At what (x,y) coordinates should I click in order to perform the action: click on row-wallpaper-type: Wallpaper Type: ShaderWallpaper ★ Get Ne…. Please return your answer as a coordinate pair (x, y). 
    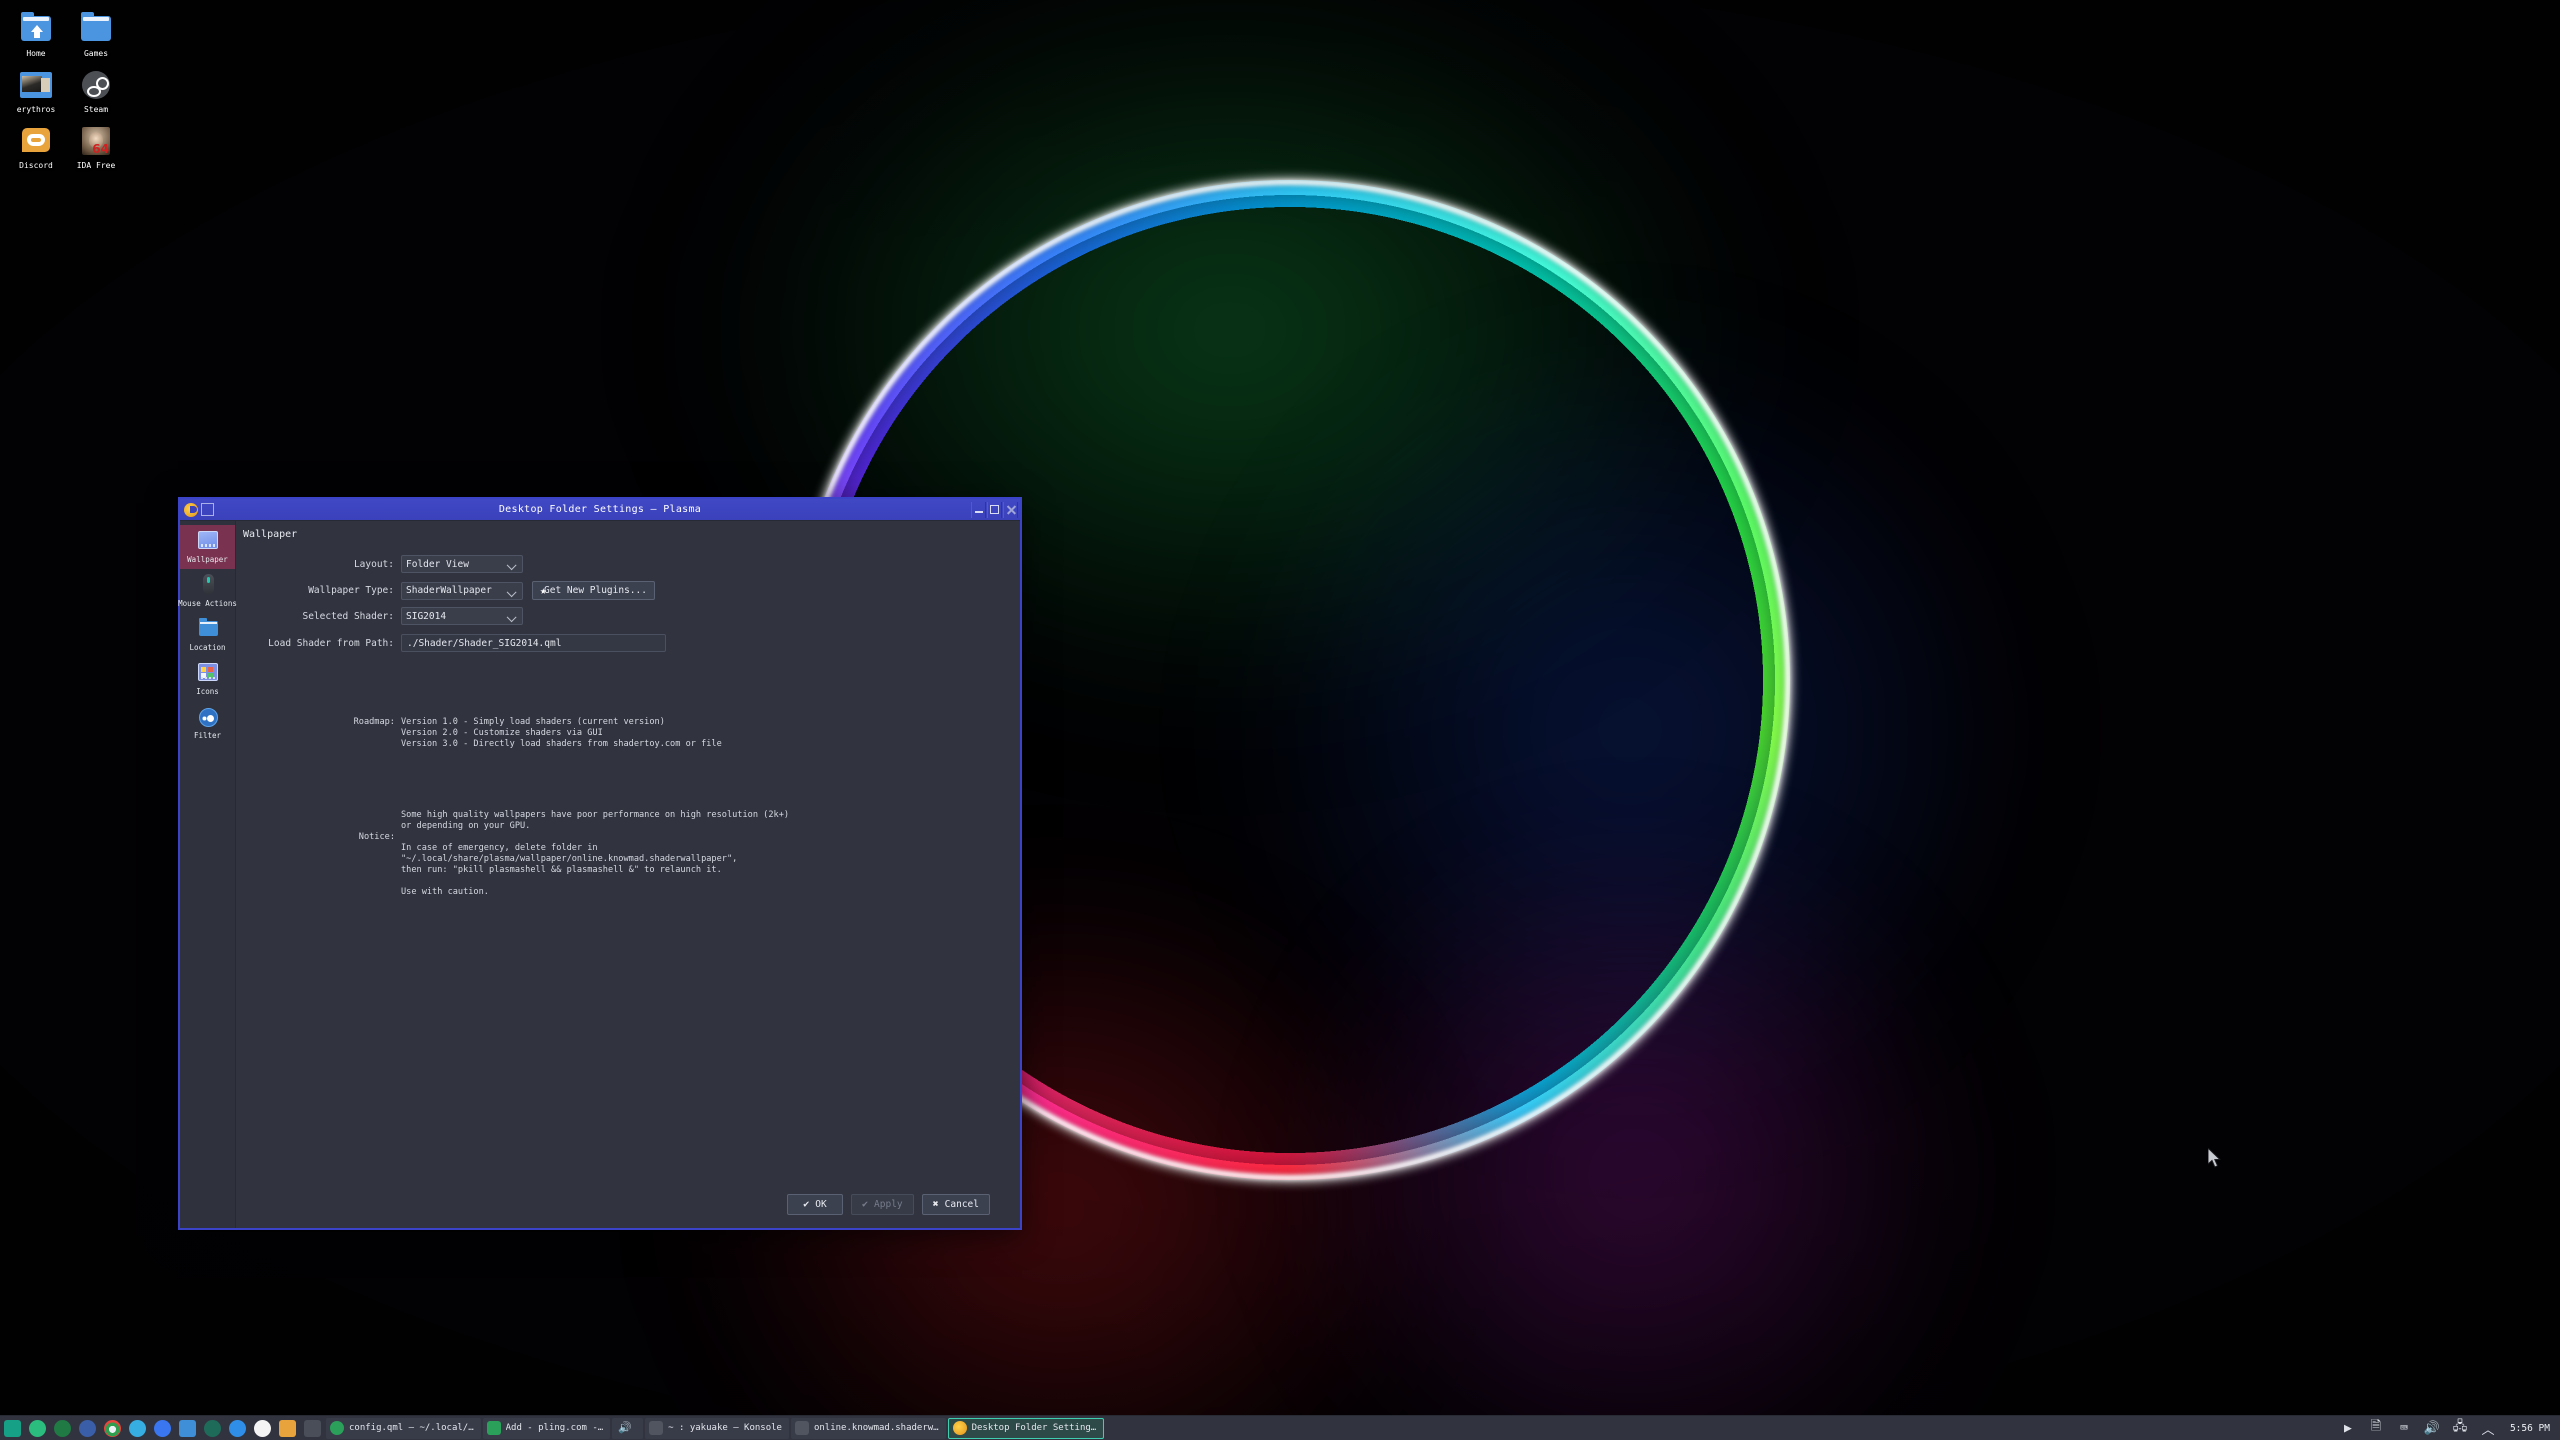
    Looking at the image, I should click on (506, 590).